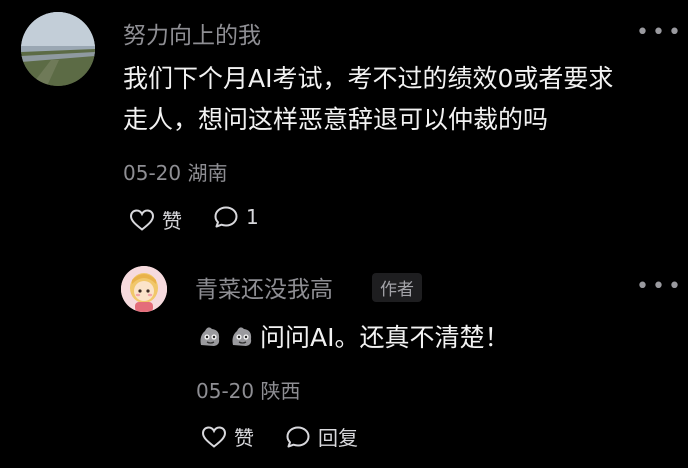 The height and width of the screenshot is (468, 688). I want to click on reply-username: 青菜还没我高, so click(264, 287).